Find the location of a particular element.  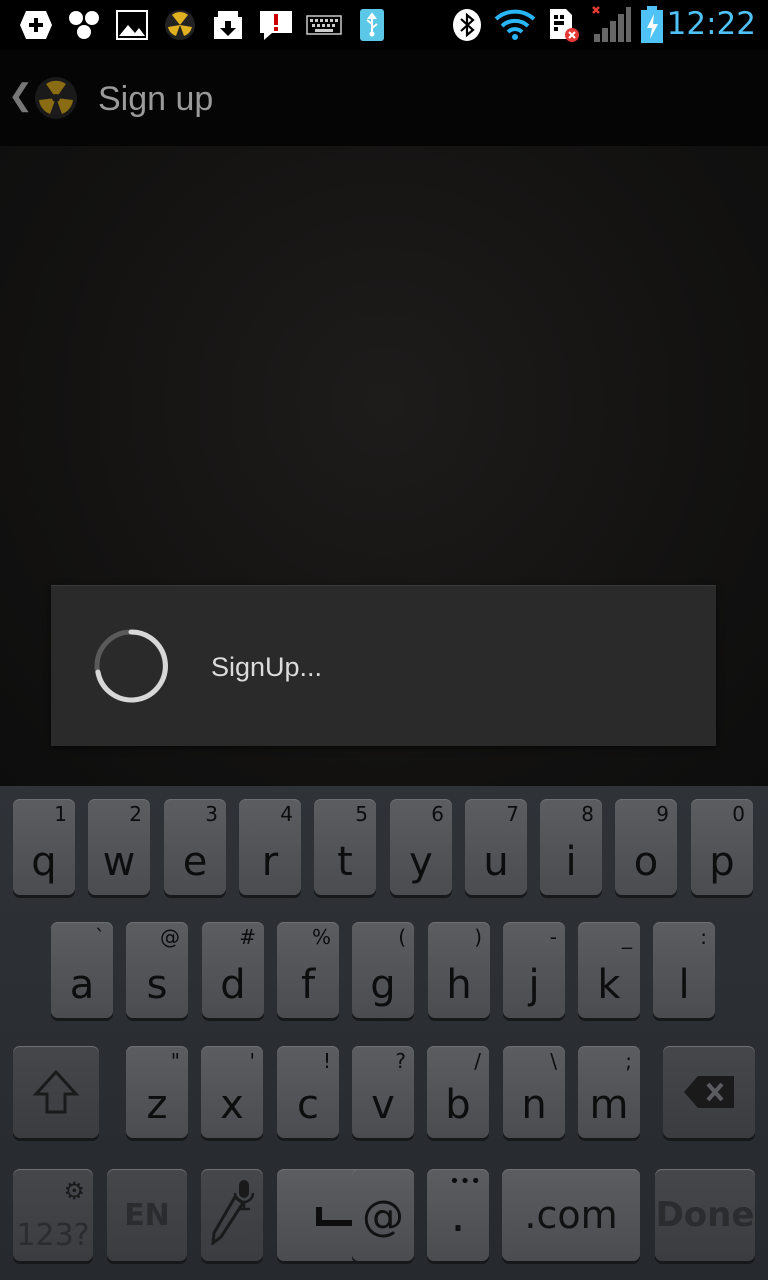

key-secondary-label: 7 is located at coordinates (512, 814).